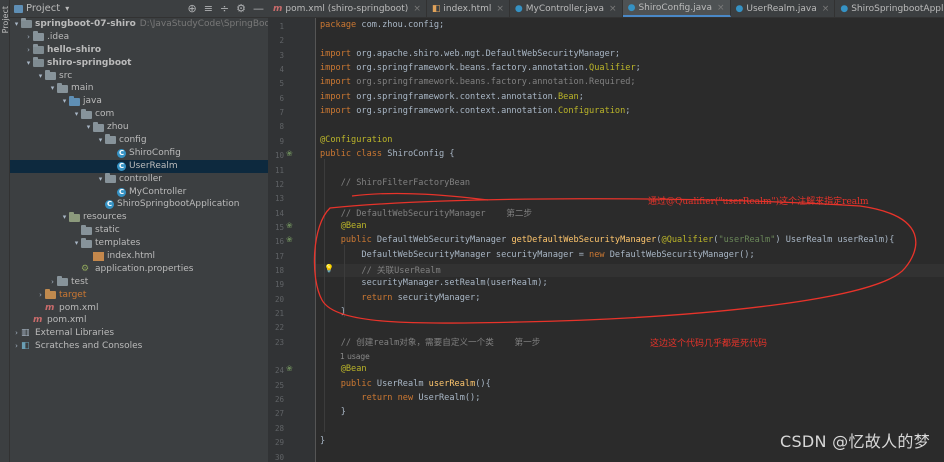 The width and height of the screenshot is (944, 462). Describe the element at coordinates (224, 8) in the screenshot. I see `expand-icon: ÷` at that location.